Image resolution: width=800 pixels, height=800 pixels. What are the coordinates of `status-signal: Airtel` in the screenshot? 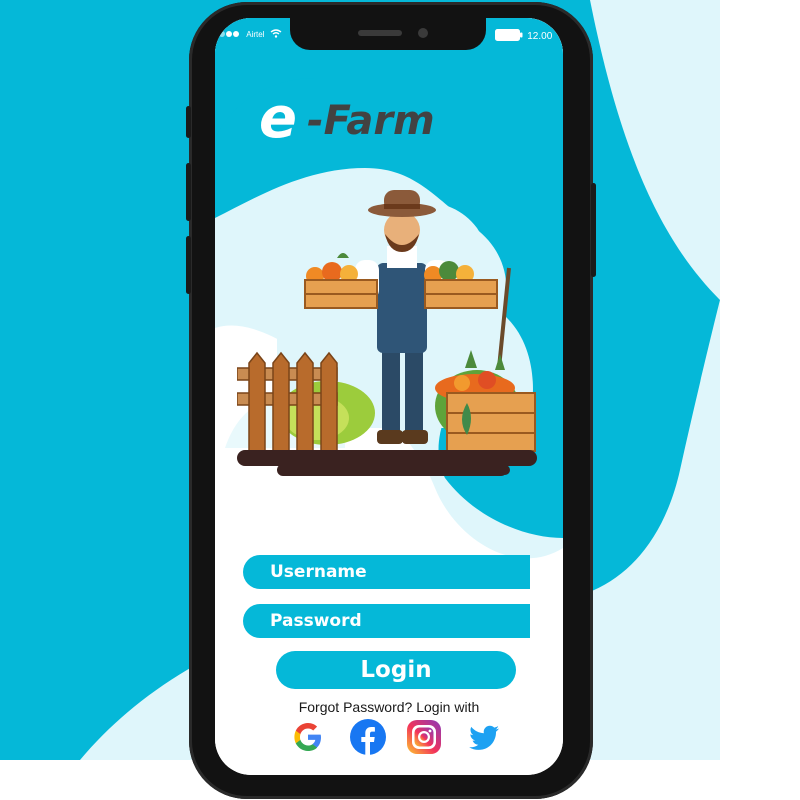 It's located at (250, 34).